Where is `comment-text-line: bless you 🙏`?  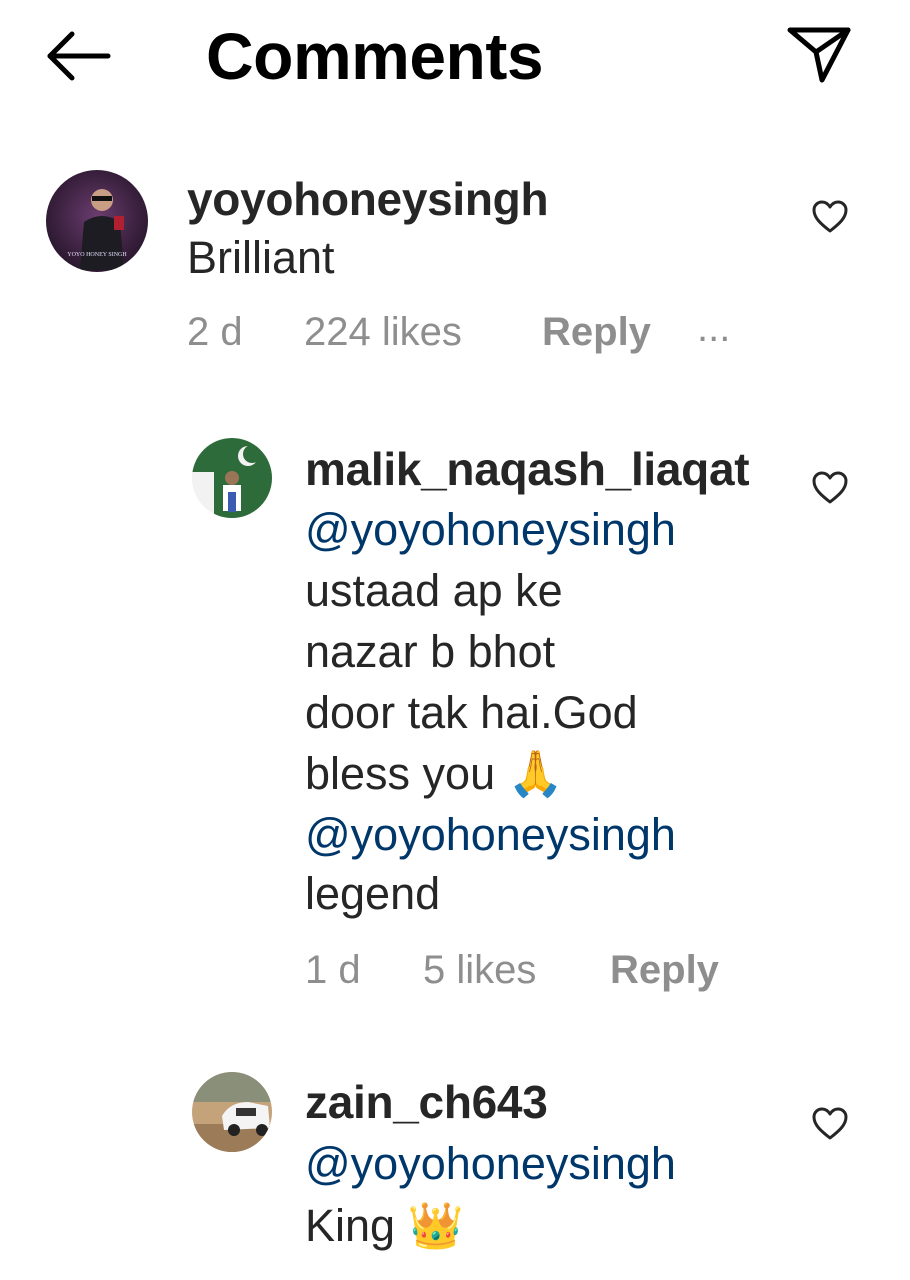 comment-text-line: bless you 🙏 is located at coordinates (434, 773).